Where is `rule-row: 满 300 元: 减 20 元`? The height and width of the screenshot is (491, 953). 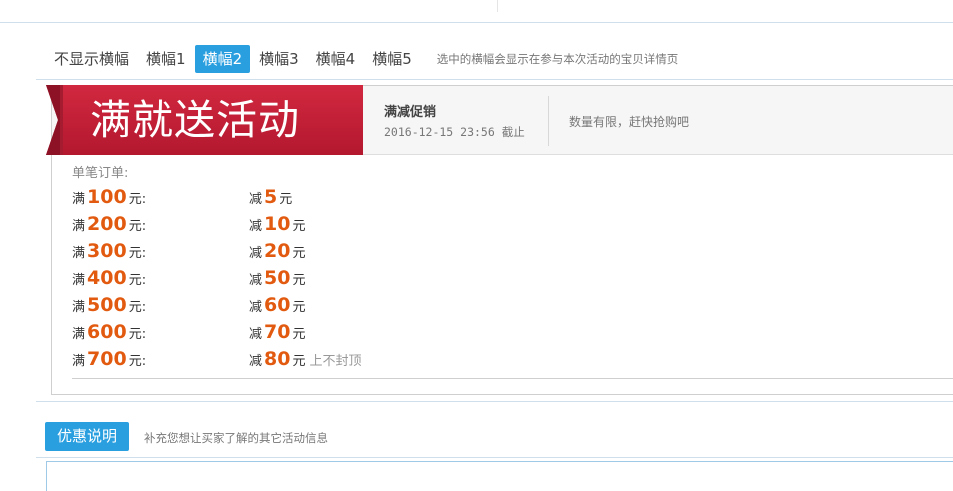 rule-row: 满 300 元: 减 20 元 is located at coordinates (189, 251).